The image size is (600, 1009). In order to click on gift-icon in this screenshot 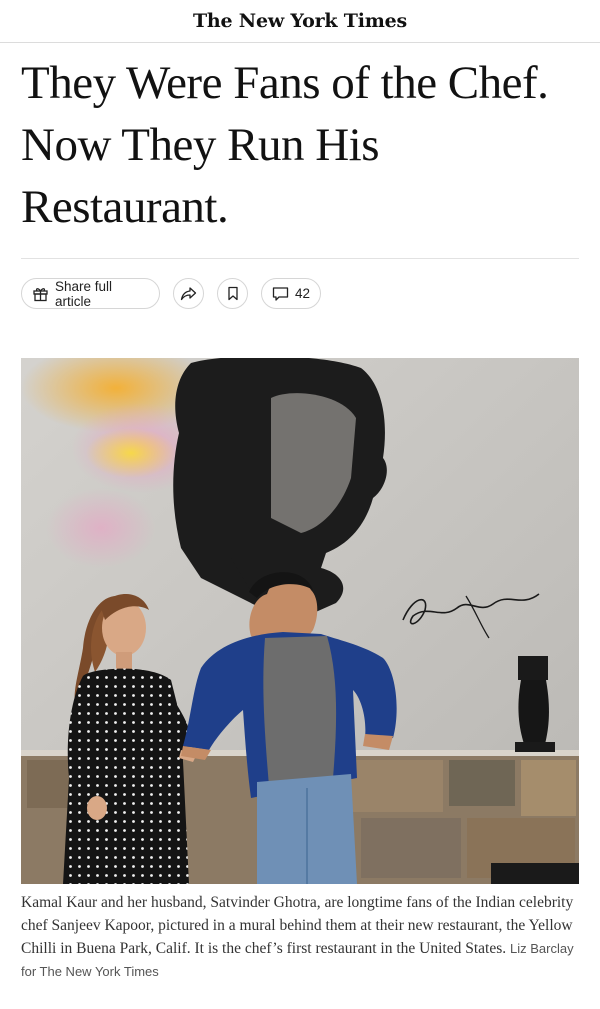, I will do `click(40, 293)`.